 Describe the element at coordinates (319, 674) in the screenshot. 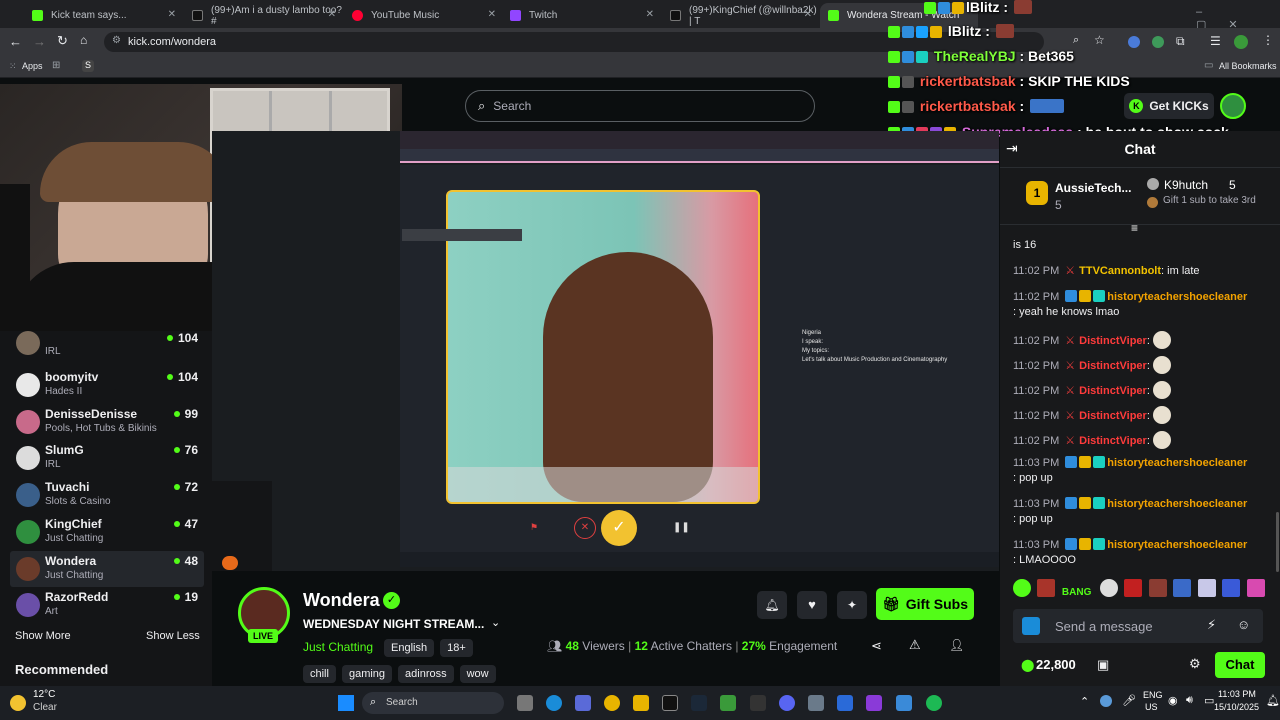

I see `tag: chill` at that location.